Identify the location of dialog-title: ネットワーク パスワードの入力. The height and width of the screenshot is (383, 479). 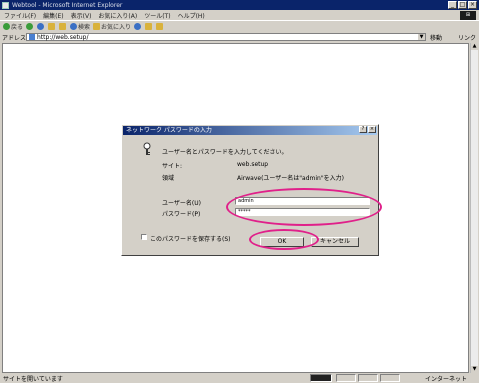
(250, 130).